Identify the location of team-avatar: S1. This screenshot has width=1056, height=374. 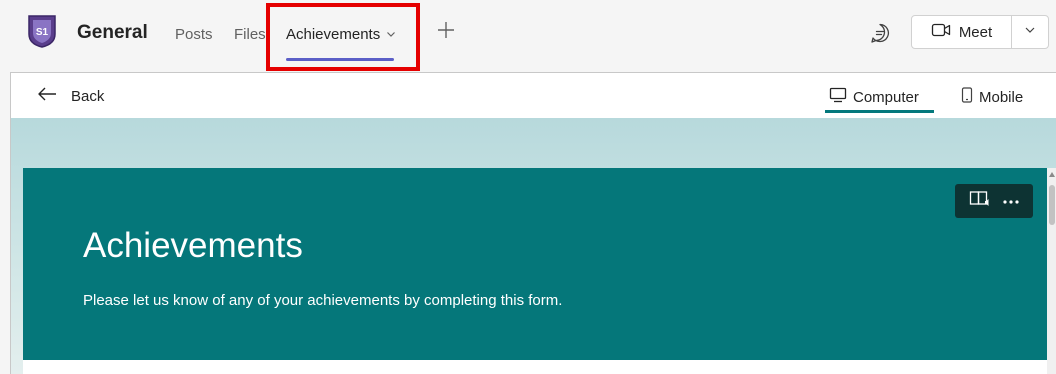
(42, 31).